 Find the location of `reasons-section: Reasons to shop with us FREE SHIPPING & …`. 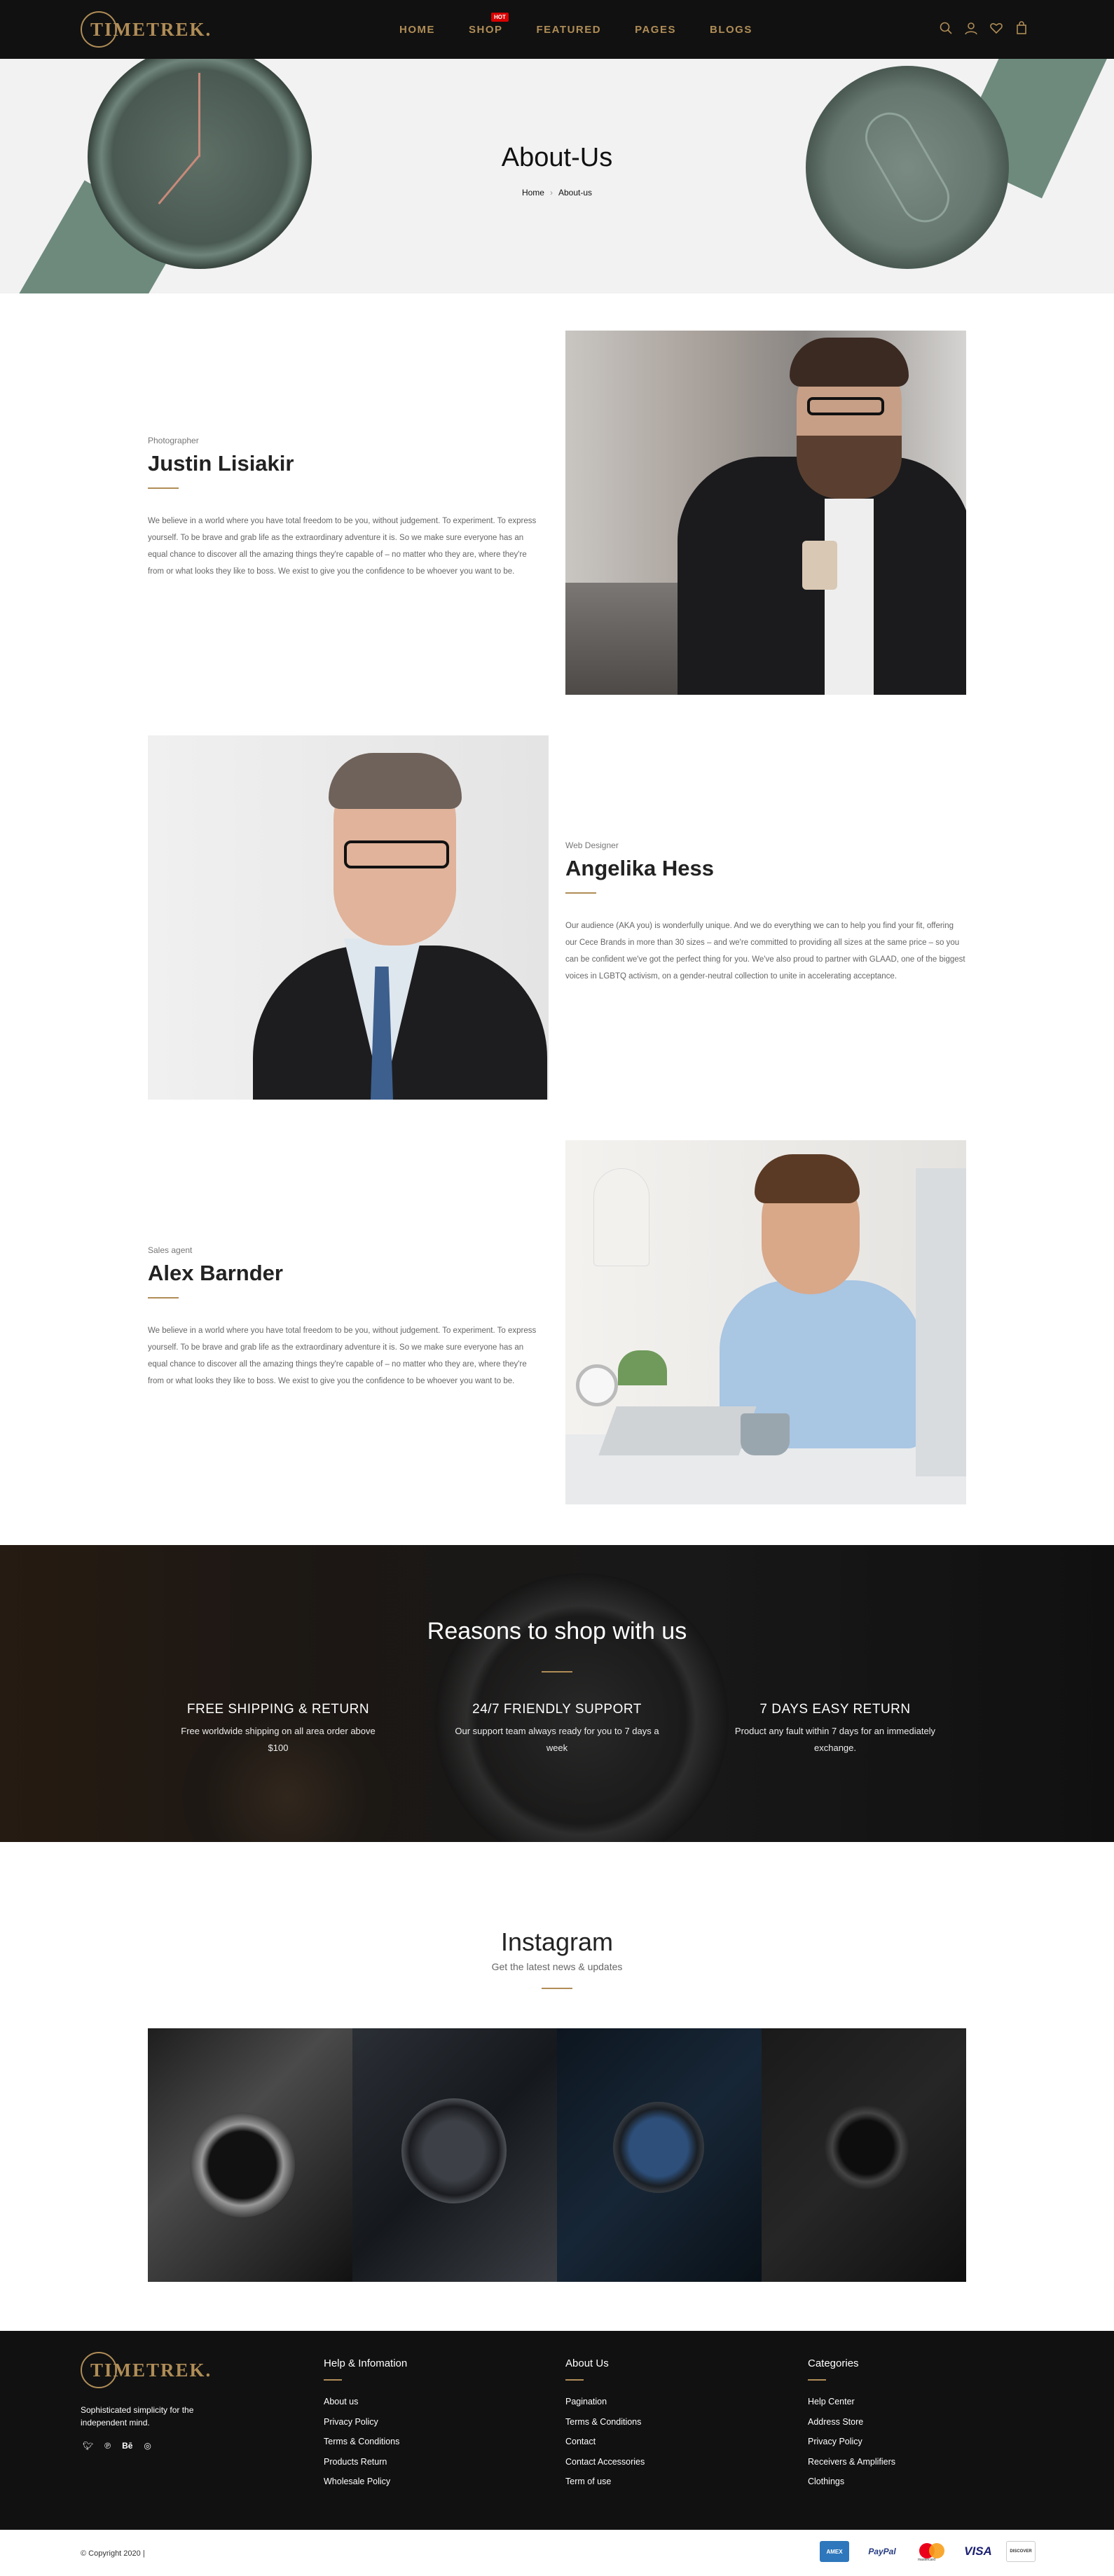

reasons-section: Reasons to shop with us FREE SHIPPING & … is located at coordinates (557, 1694).